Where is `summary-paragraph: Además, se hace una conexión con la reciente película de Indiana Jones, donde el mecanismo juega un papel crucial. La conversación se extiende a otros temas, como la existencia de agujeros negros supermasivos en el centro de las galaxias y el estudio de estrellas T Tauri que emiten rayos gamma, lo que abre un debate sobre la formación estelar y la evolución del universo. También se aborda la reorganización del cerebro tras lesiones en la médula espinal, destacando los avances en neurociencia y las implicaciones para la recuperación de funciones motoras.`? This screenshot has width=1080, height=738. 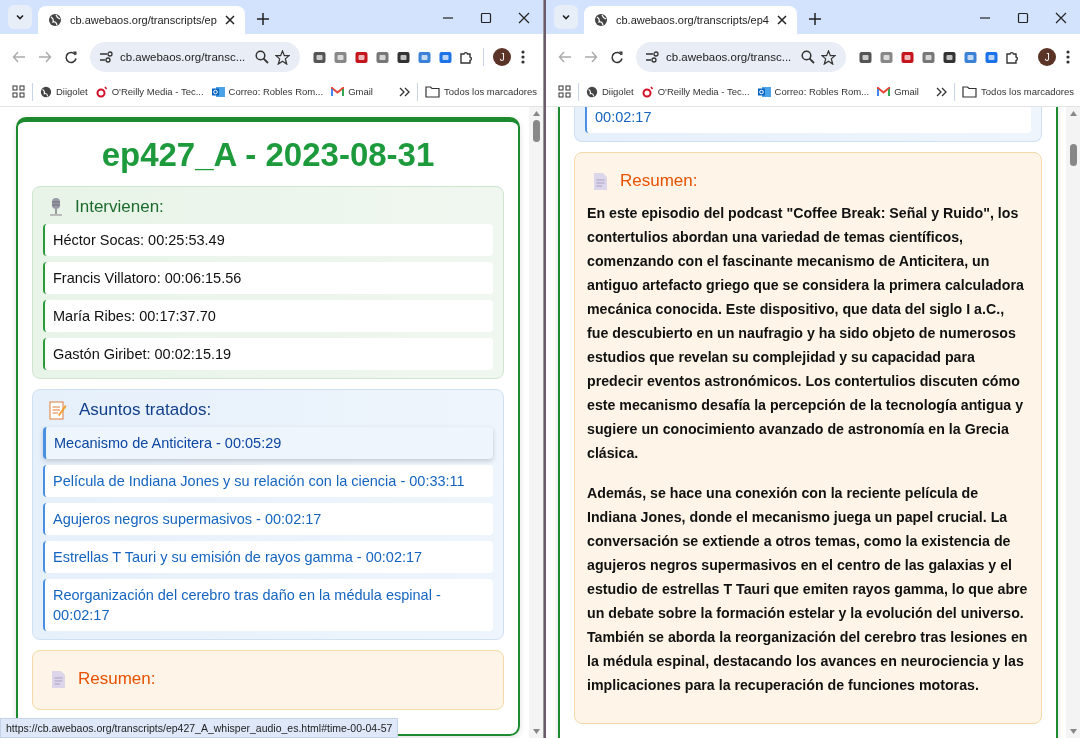 summary-paragraph: Además, se hace una conexión con la reciente película de Indiana Jones, donde el mecanismo juega un papel crucial. La conversación se extiende a otros temas, como la existencia de agujeros negros supermasivos en el centro de las galaxias y el estudio de estrellas T Tauri que emiten rayos gamma, lo que abre un debate sobre la formación estelar y la evolución del universo. También se aborda la reorganización del cerebro tras lesiones en la médula espinal, destacando los avances en neurociencia y las implicaciones para la recuperación de funciones motoras. is located at coordinates (808, 589).